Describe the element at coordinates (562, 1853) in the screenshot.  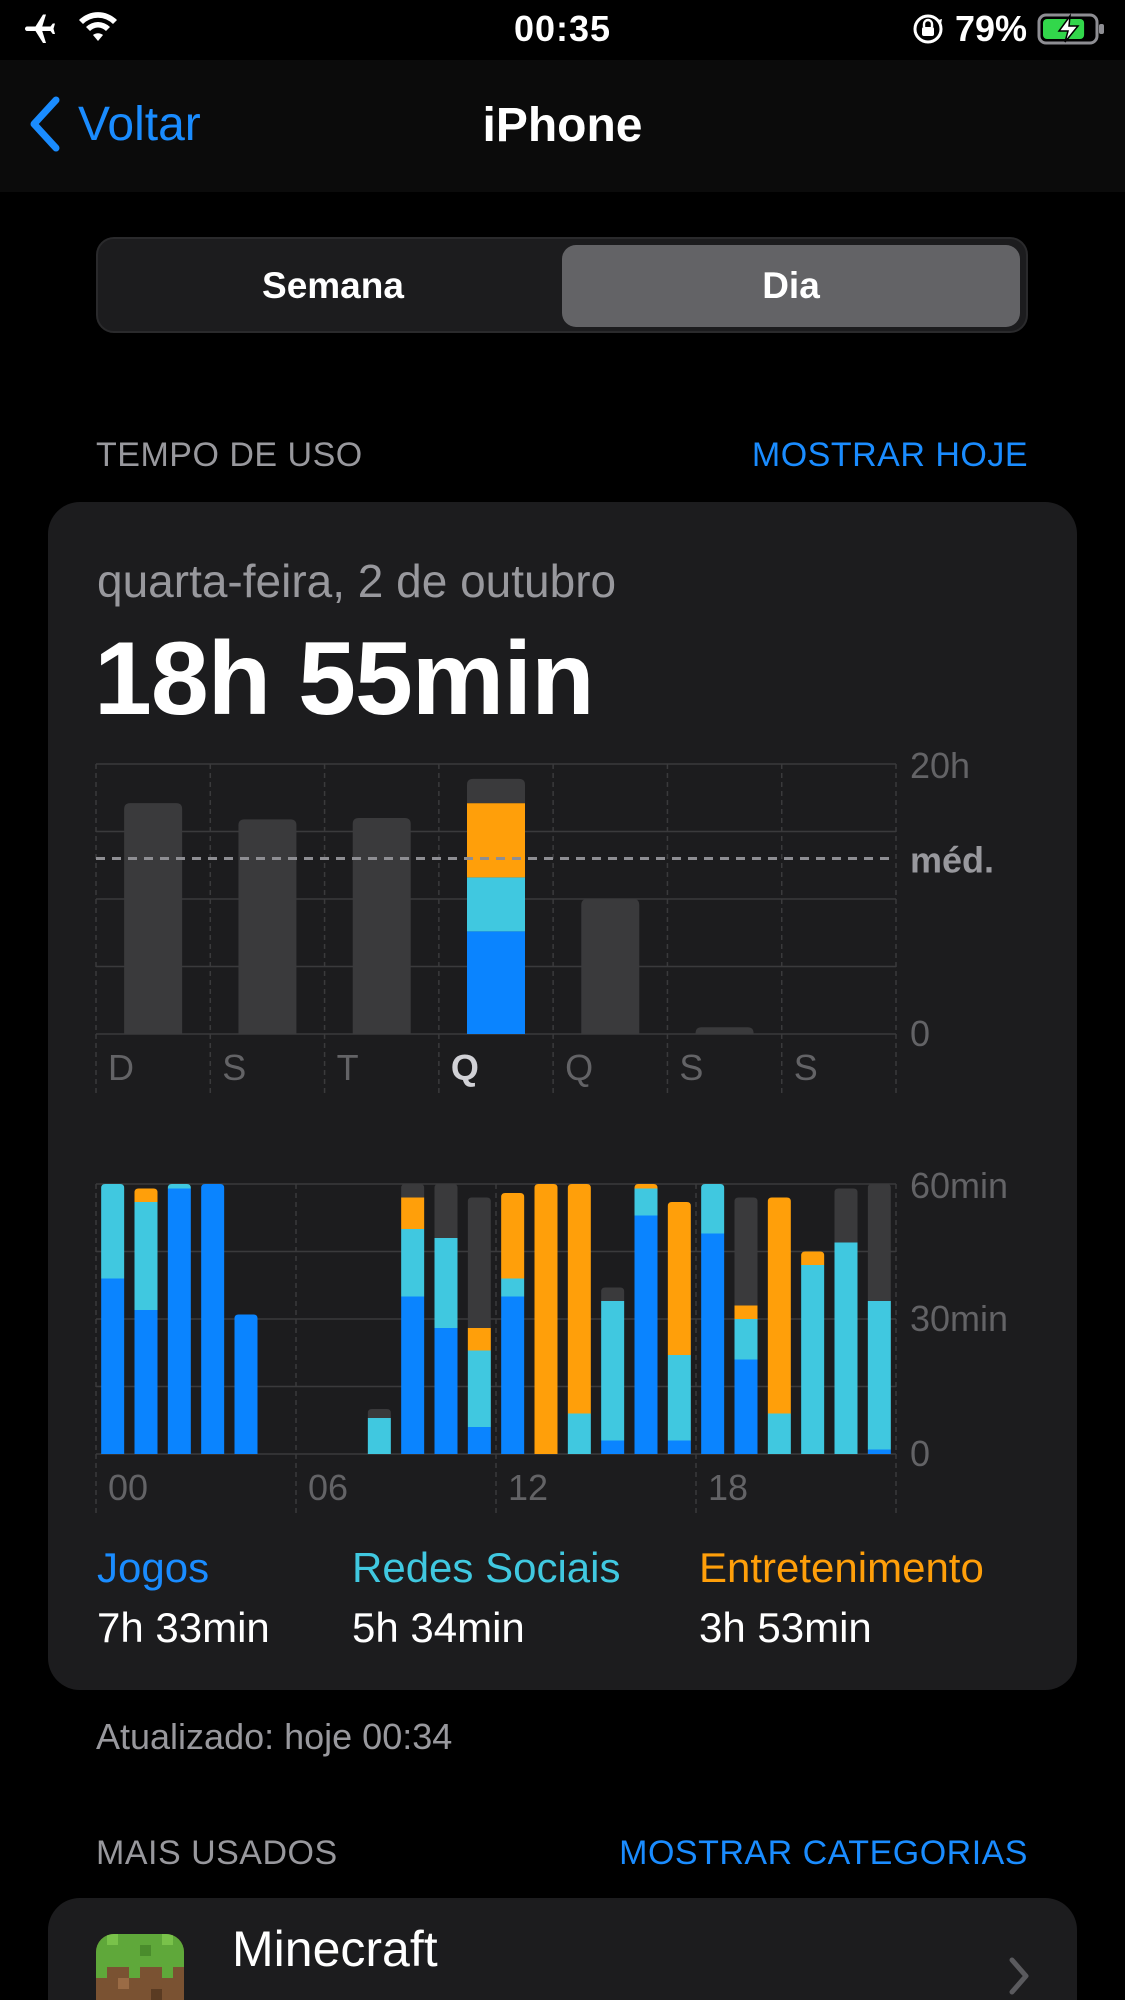
I see `most-used-section-header: MAIS USADOS MOSTRAR CATEGORIAS` at that location.